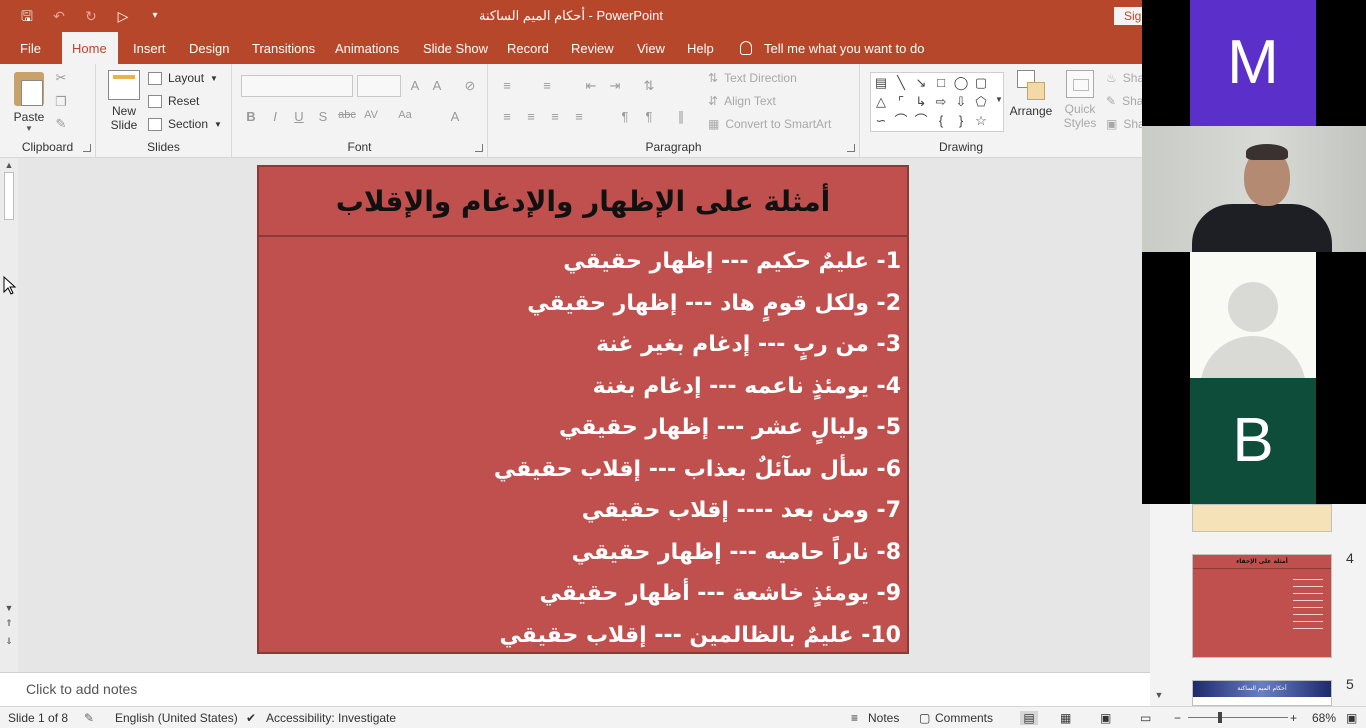 This screenshot has height=728, width=1366. I want to click on font-size-combo, so click(379, 86).